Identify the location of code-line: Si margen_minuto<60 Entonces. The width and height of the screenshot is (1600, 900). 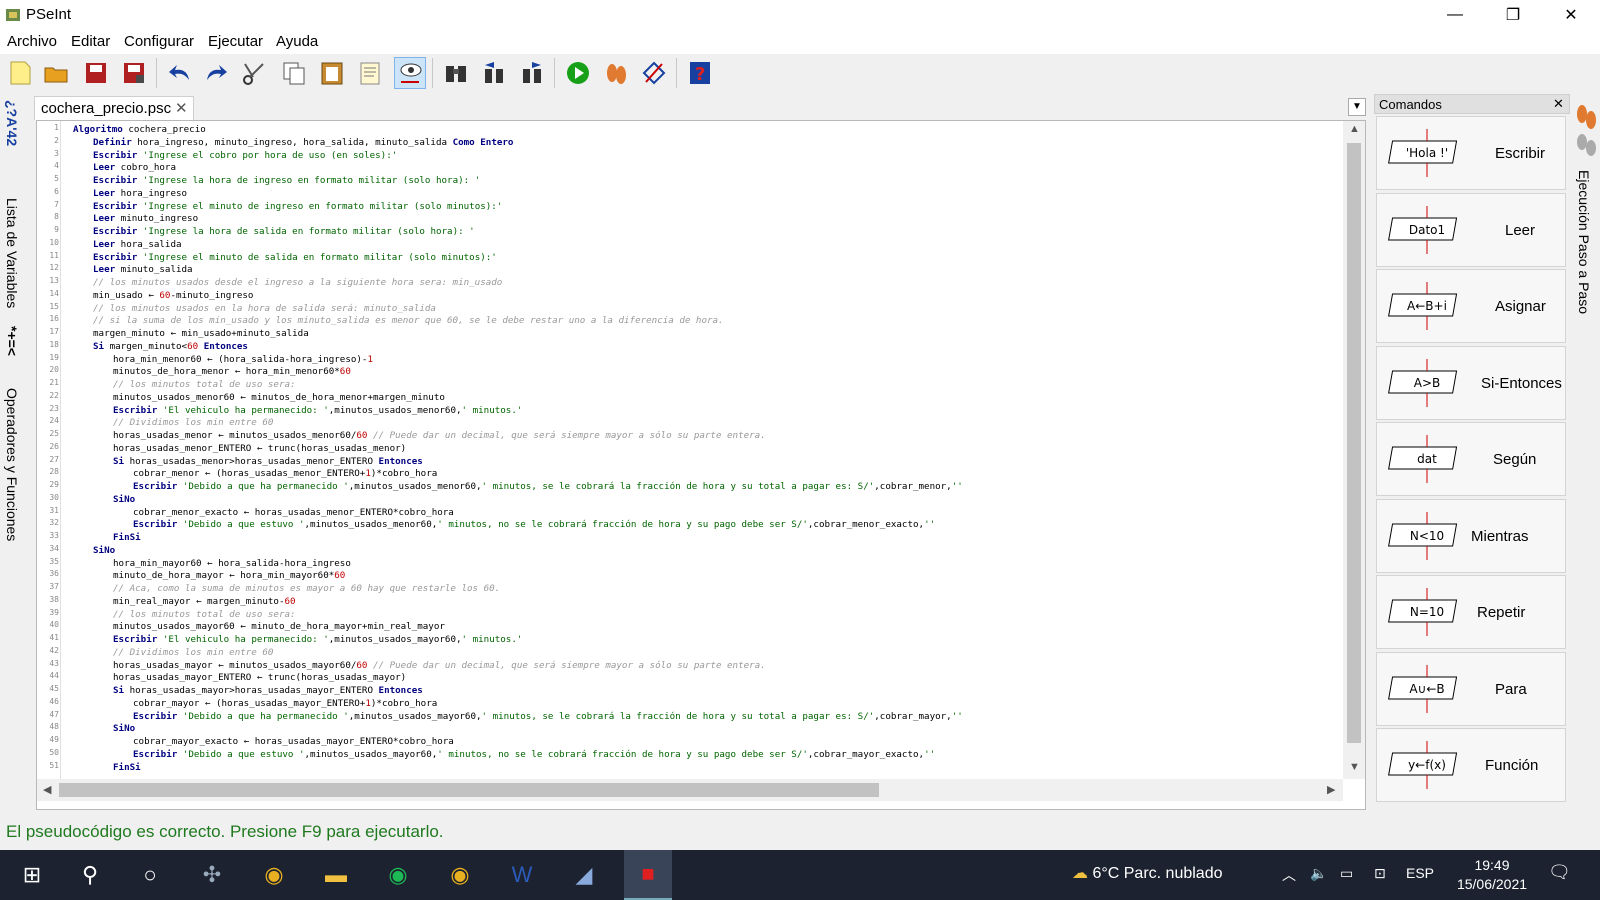
(170, 346).